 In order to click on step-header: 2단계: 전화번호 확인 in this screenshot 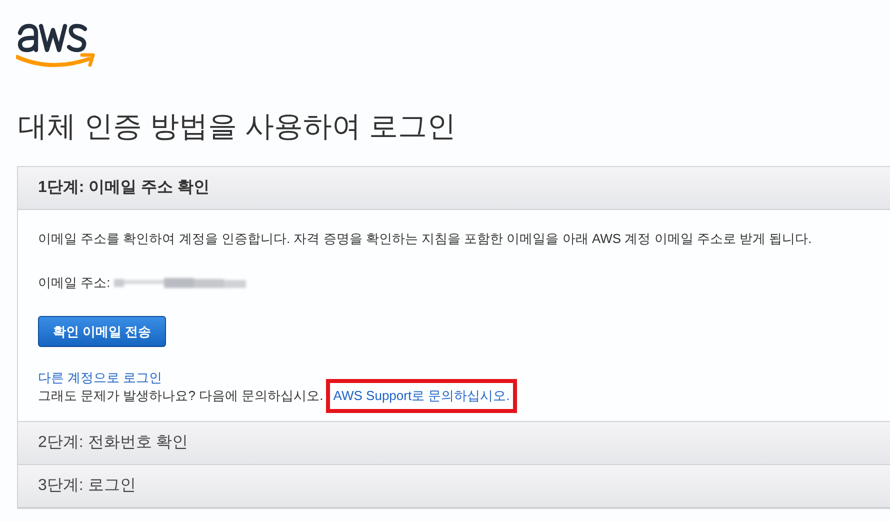, I will do `click(454, 443)`.